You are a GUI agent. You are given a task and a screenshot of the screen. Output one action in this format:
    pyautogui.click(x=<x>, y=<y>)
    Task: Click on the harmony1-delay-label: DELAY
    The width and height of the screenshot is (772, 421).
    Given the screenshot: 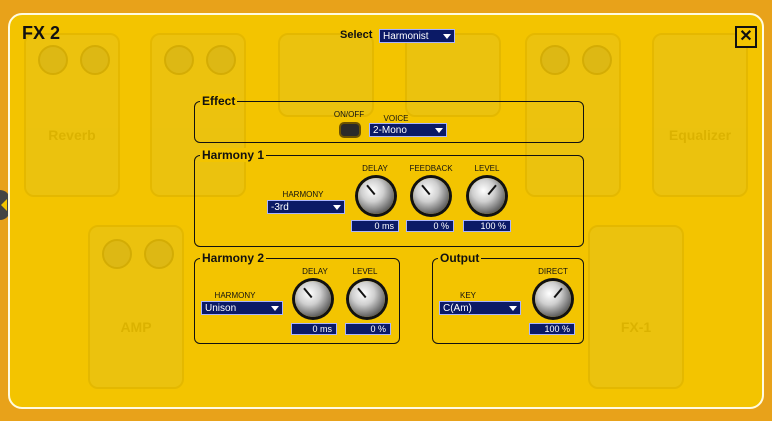 What is the action you would take?
    pyautogui.click(x=375, y=168)
    